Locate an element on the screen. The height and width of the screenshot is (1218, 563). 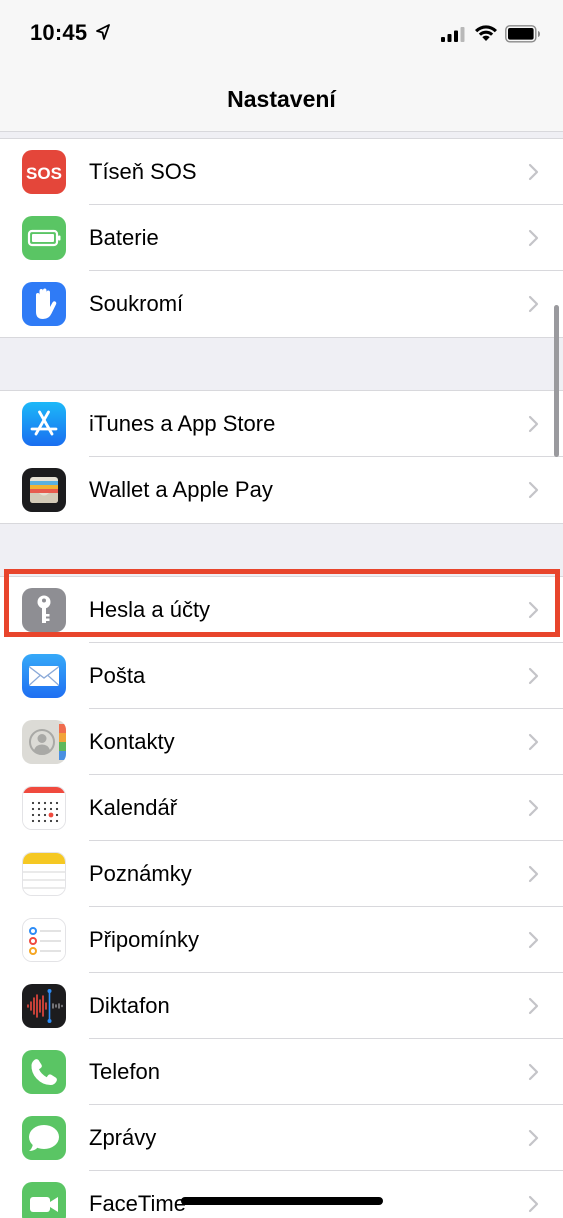
row-label: Zprávy is located at coordinates (123, 1137).